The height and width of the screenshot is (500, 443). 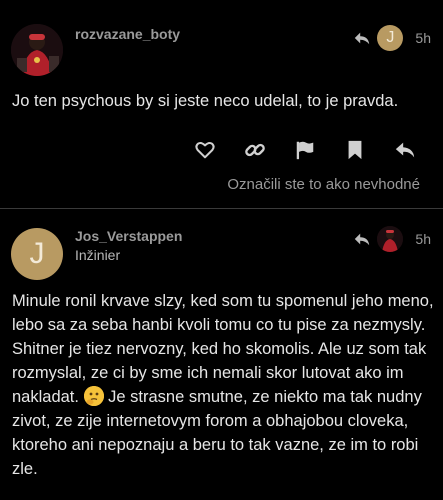 I want to click on flag-button, so click(x=305, y=150).